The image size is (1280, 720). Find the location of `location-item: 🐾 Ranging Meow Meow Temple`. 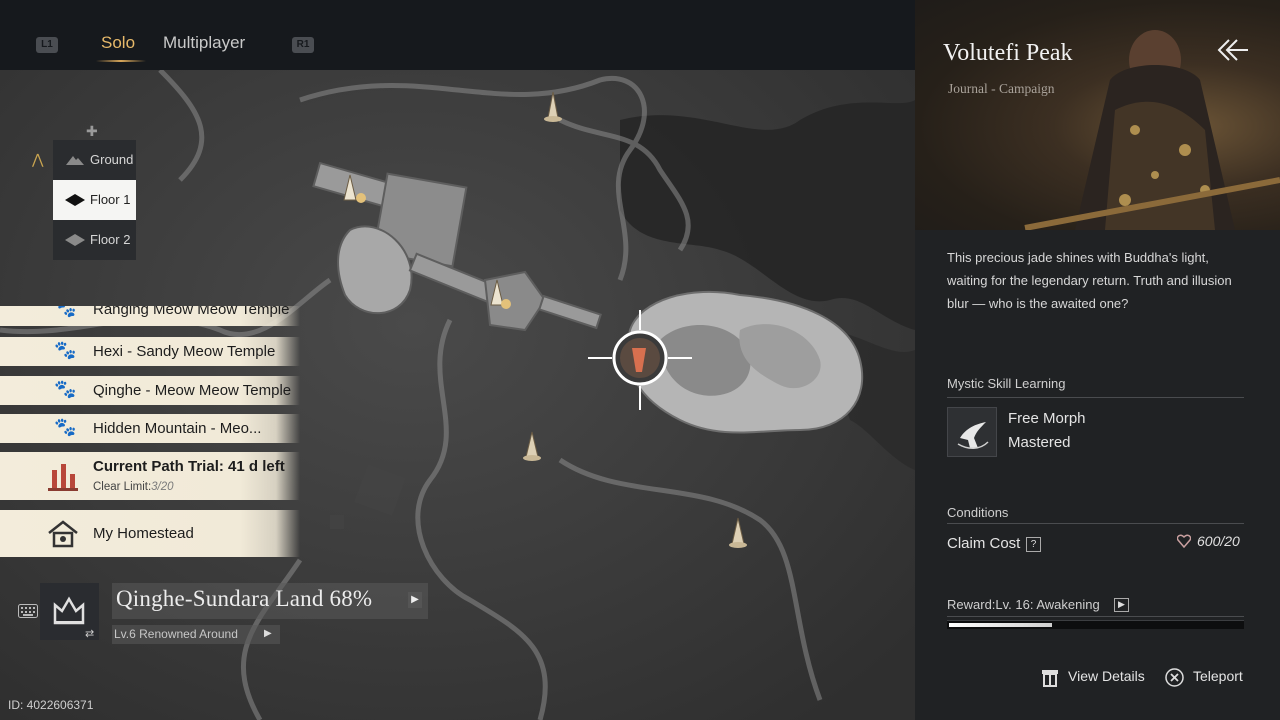

location-item: 🐾 Ranging Meow Meow Temple is located at coordinates (150, 316).